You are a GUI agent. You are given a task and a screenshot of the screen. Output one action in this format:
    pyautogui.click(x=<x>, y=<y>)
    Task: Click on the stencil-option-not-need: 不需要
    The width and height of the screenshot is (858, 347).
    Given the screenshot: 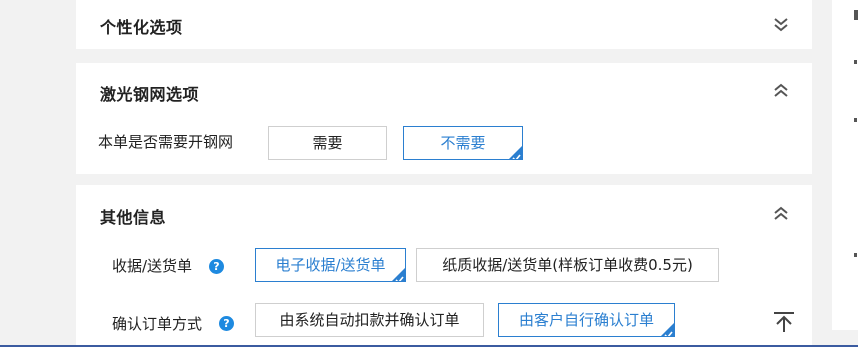 What is the action you would take?
    pyautogui.click(x=463, y=143)
    